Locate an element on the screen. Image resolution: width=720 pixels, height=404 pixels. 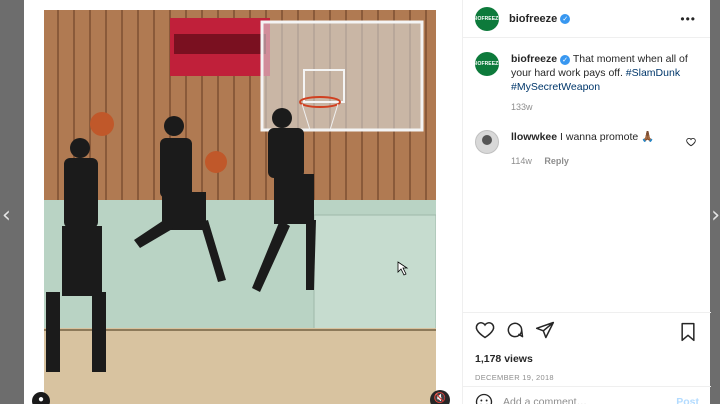
emoji-icon is located at coordinates (484, 398).